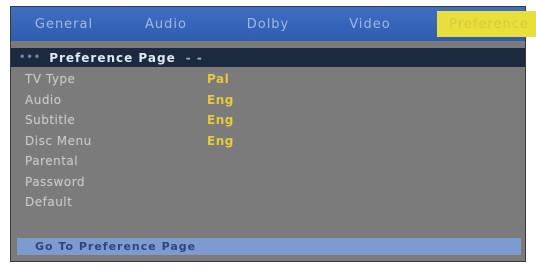 Image resolution: width=536 pixels, height=271 pixels. I want to click on tab-preference: Preference, so click(486, 24).